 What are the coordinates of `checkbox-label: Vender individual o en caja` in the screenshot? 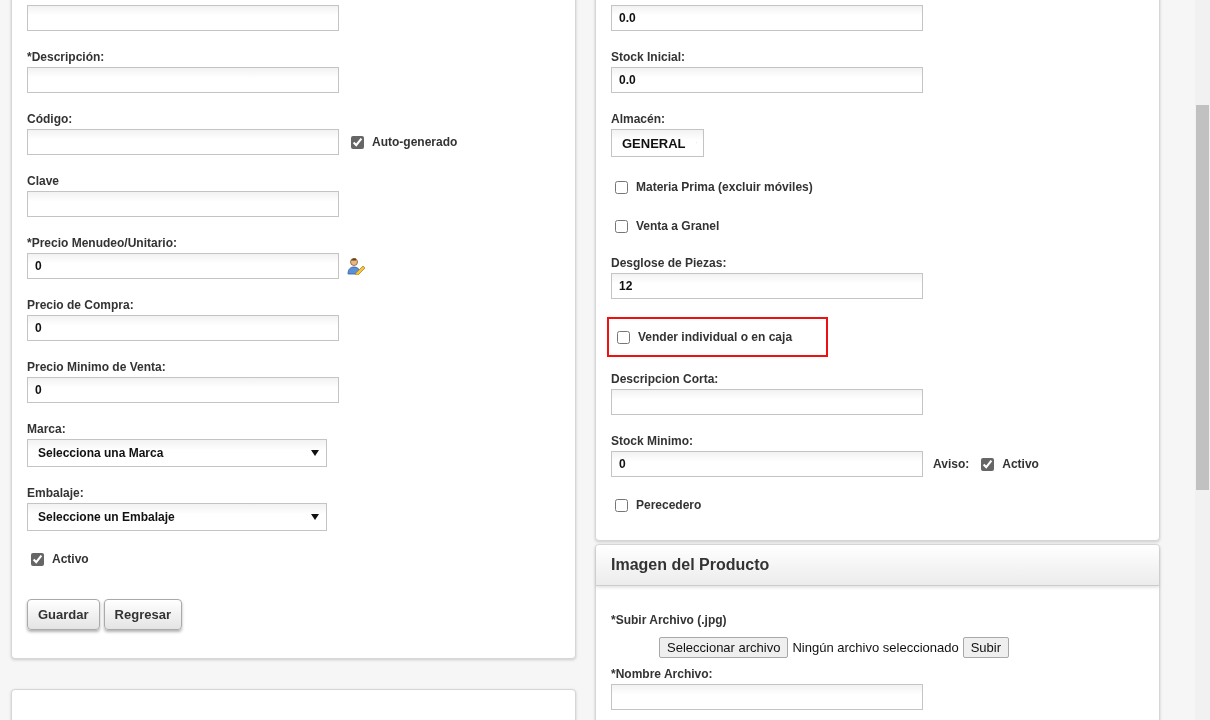 It's located at (719, 337).